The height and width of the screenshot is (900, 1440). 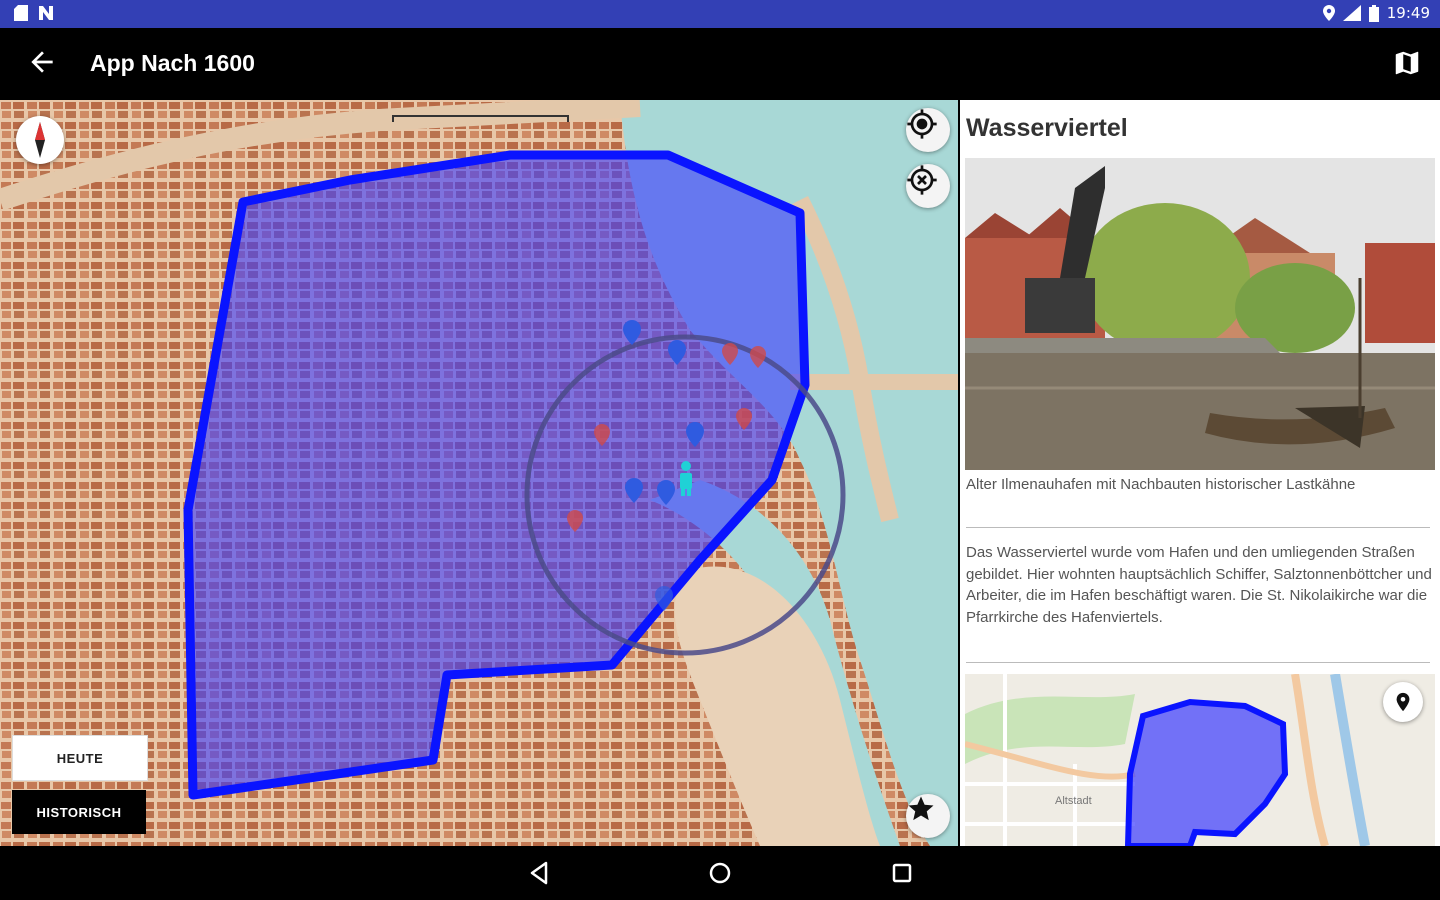 I want to click on clear-selection-button, so click(x=928, y=186).